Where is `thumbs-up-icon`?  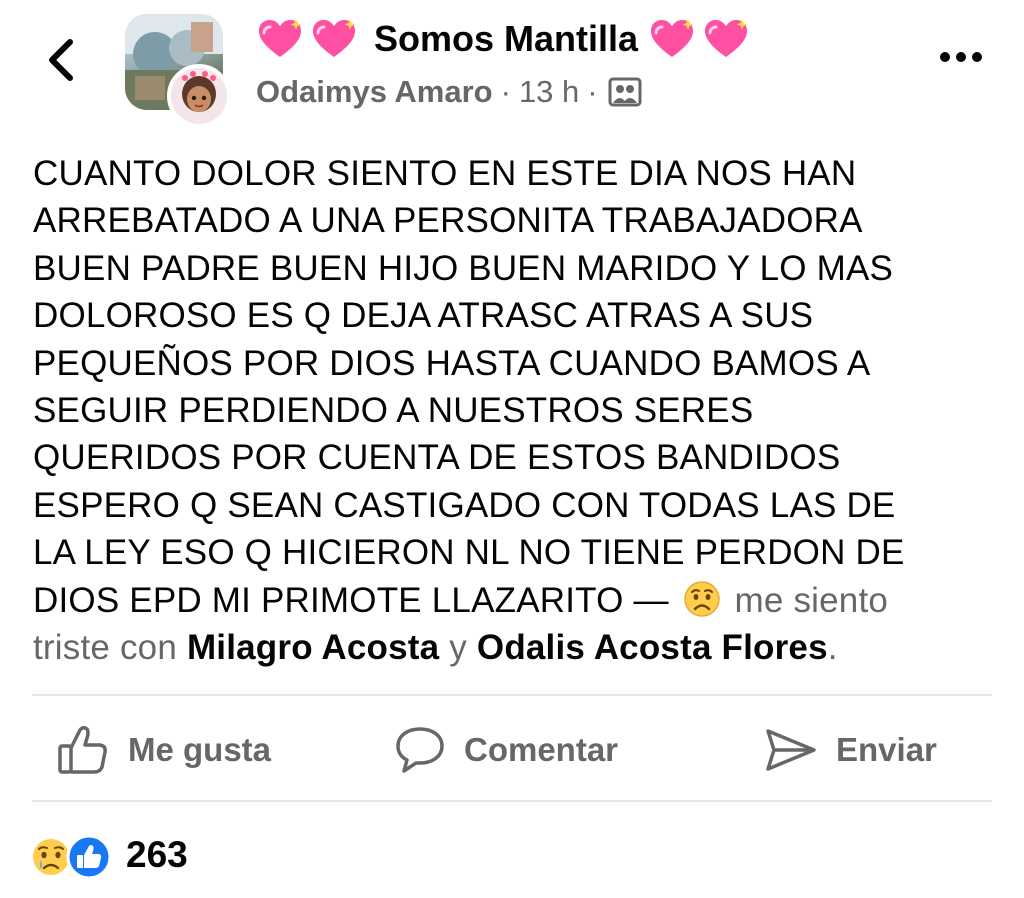 thumbs-up-icon is located at coordinates (82, 749).